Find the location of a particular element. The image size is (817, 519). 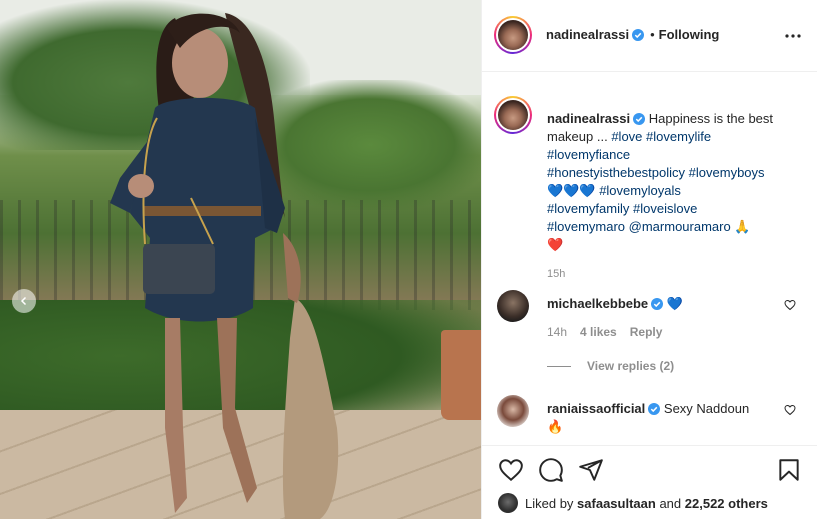

red-heart-emoji: ❤️ is located at coordinates (555, 244).